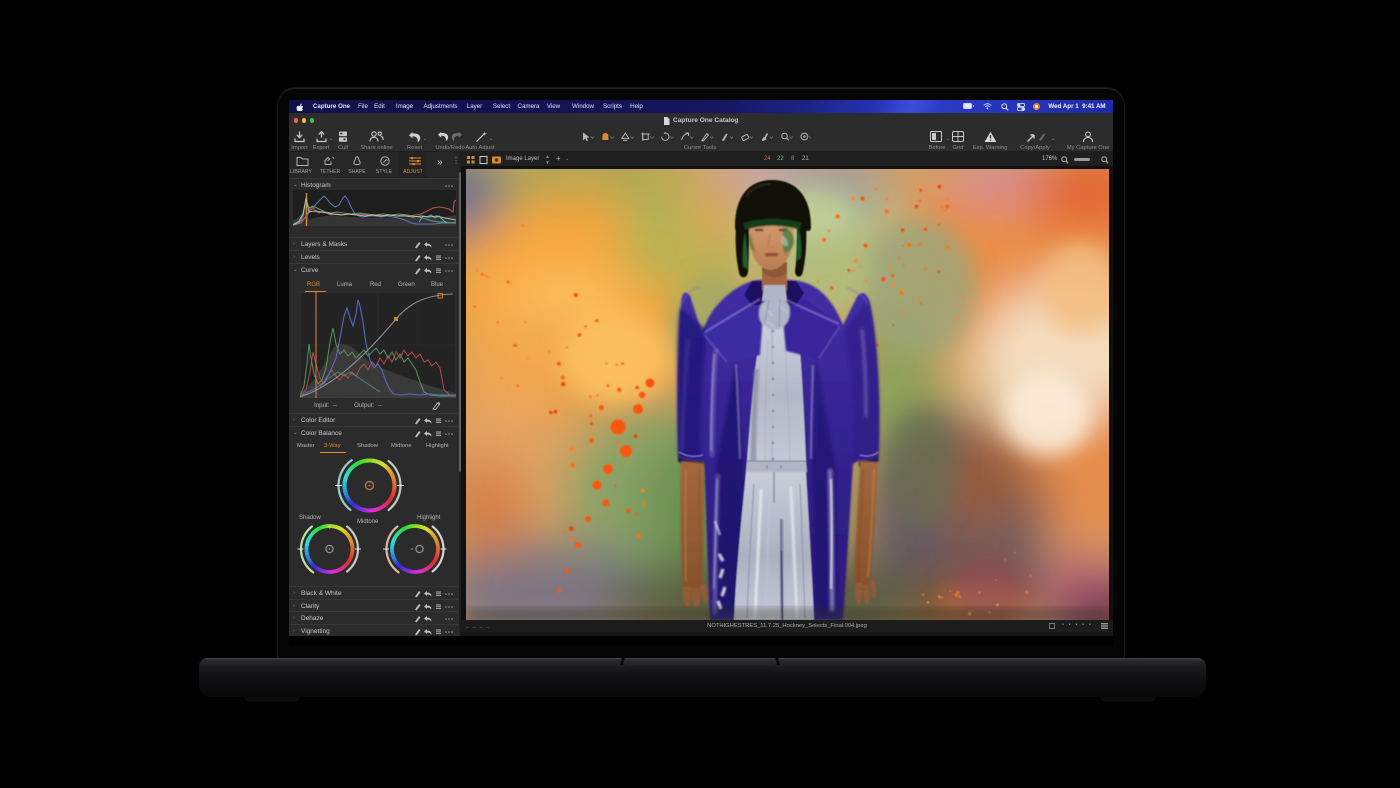  Describe the element at coordinates (368, 522) in the screenshot. I see `svg-text: Midtone` at that location.